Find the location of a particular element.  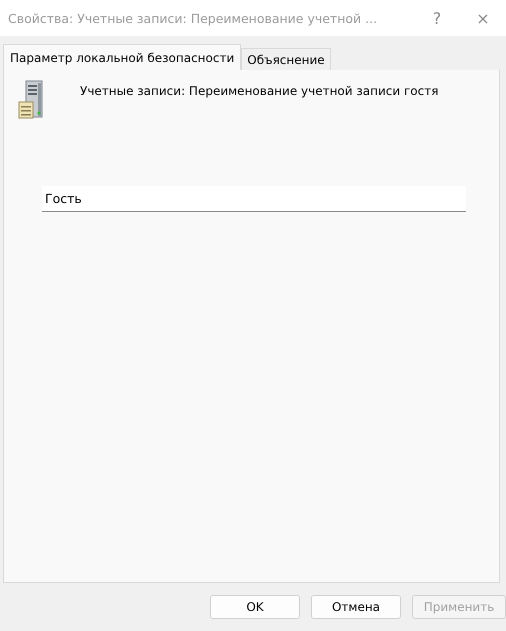

help-button: ? is located at coordinates (437, 18).